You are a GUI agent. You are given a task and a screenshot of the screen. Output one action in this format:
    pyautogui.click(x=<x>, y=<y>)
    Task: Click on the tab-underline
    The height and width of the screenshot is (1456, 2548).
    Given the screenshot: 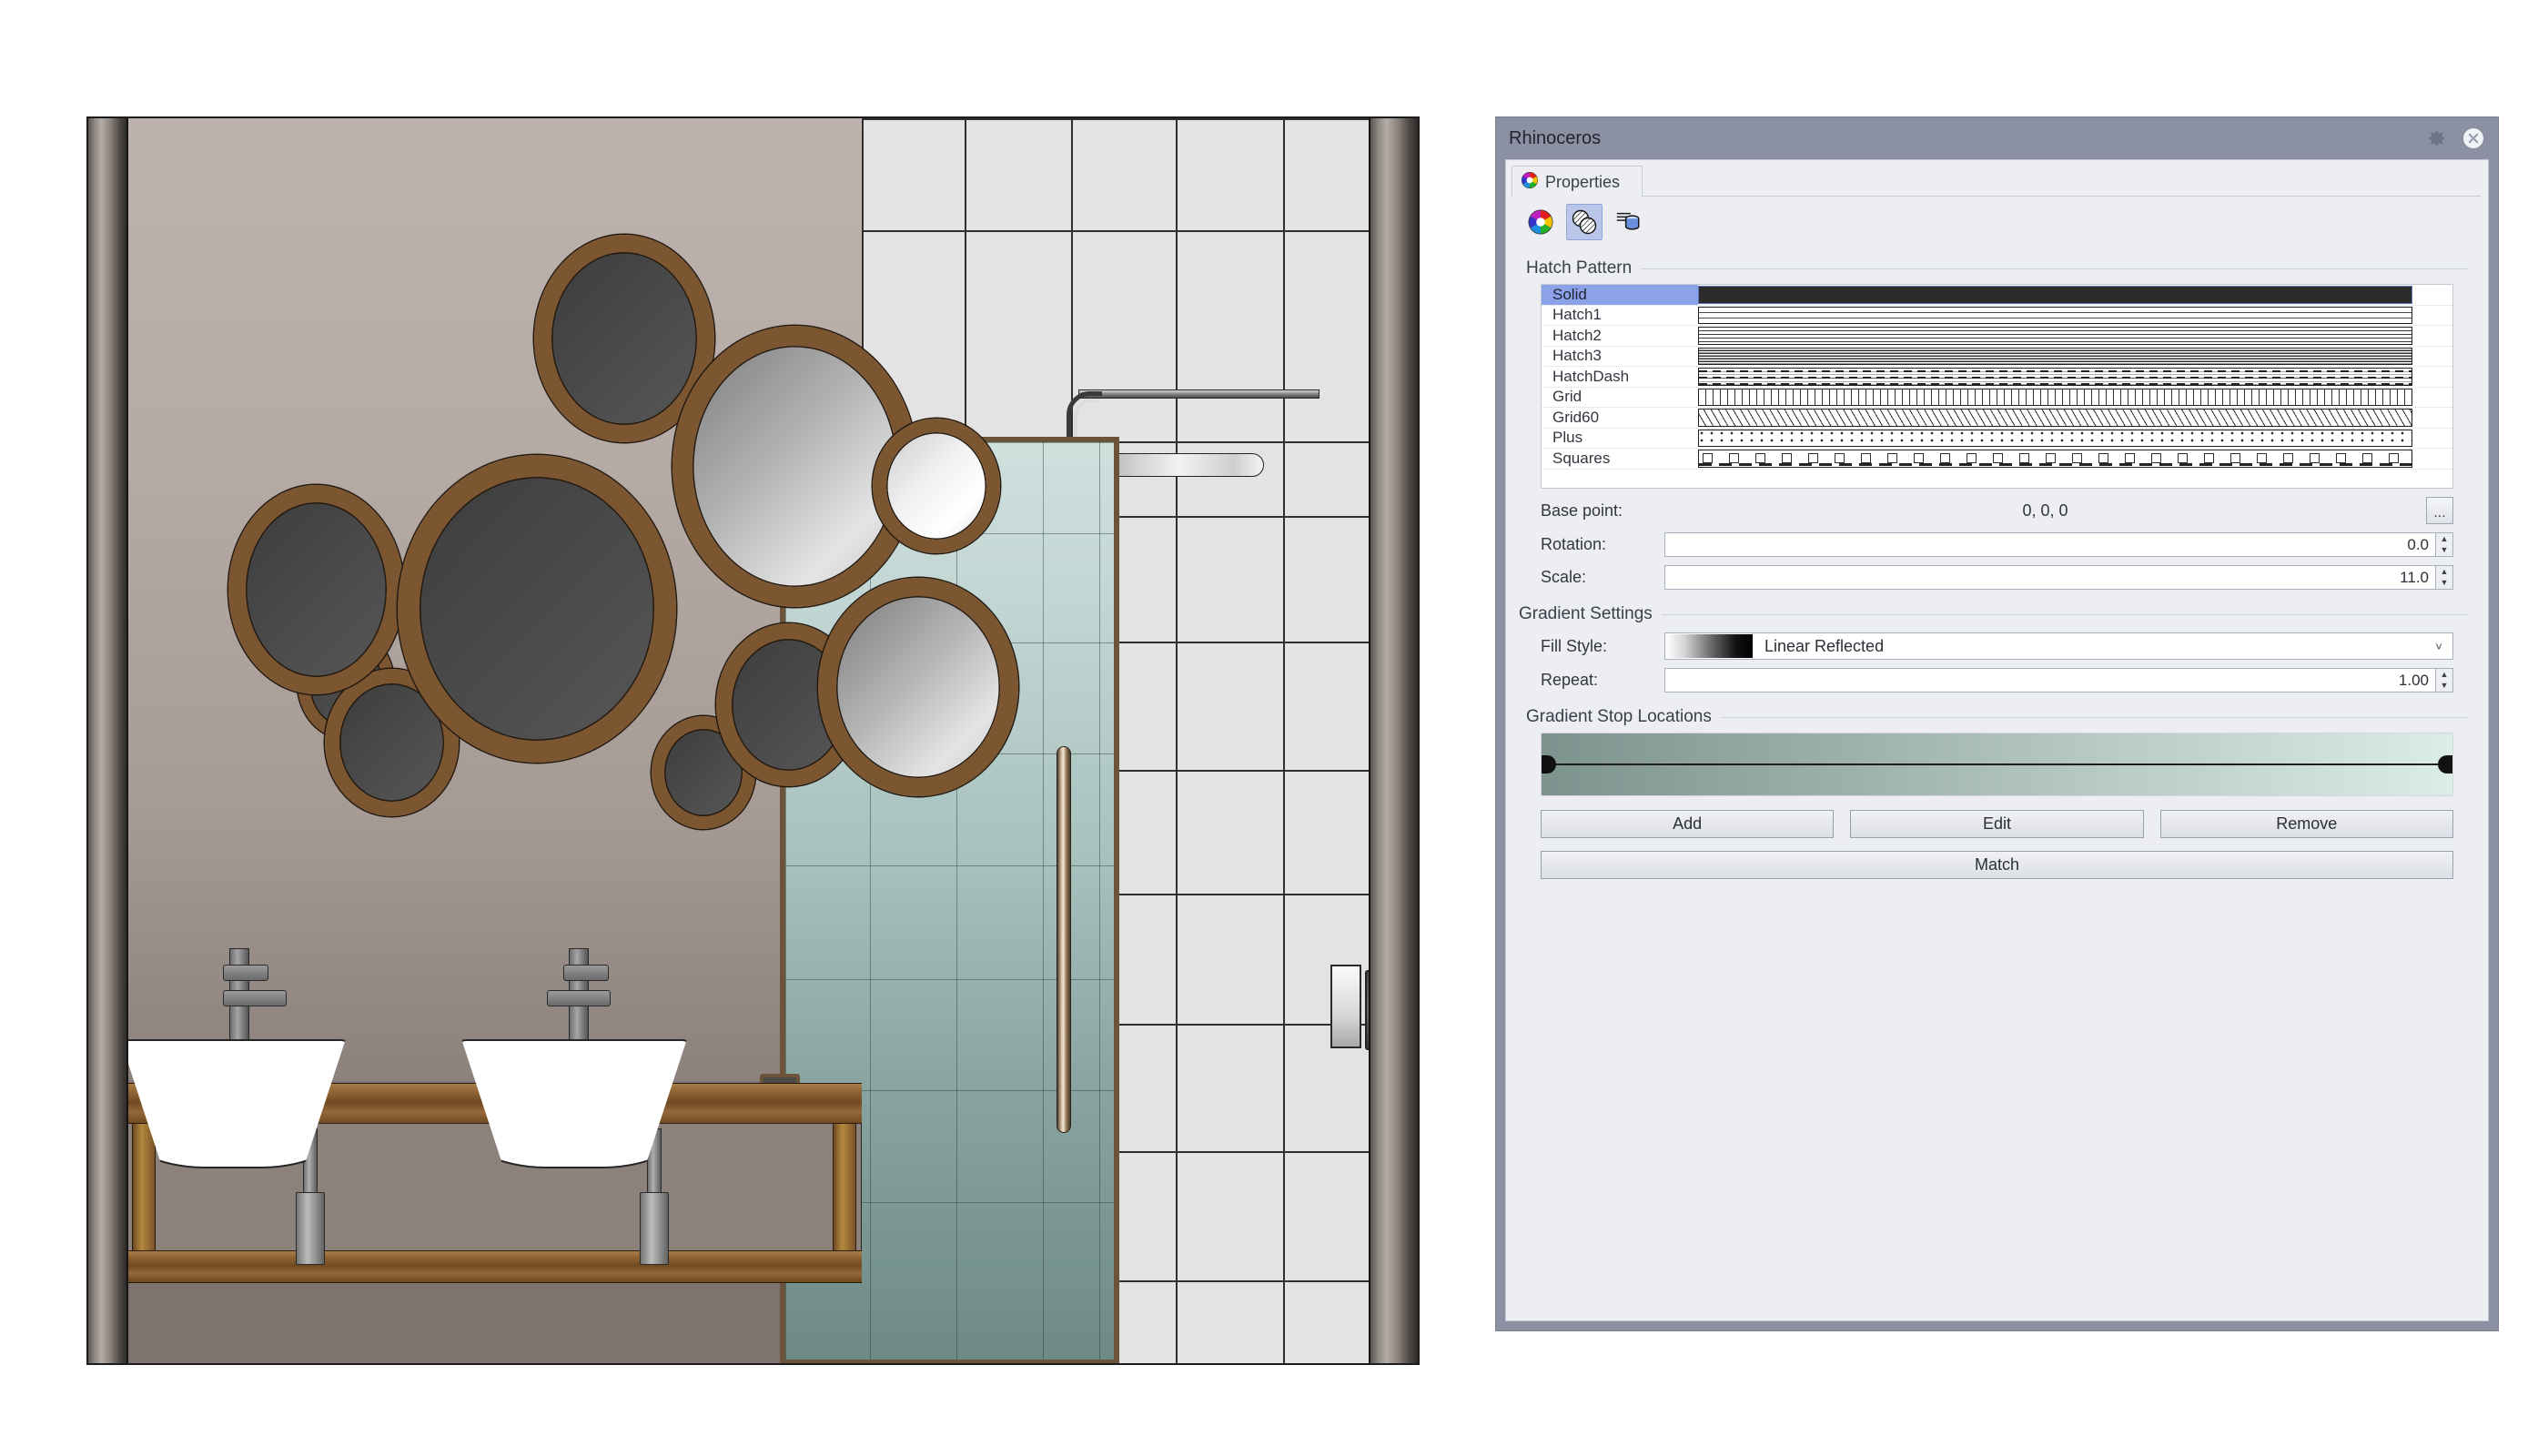 What is the action you would take?
    pyautogui.click(x=1997, y=197)
    